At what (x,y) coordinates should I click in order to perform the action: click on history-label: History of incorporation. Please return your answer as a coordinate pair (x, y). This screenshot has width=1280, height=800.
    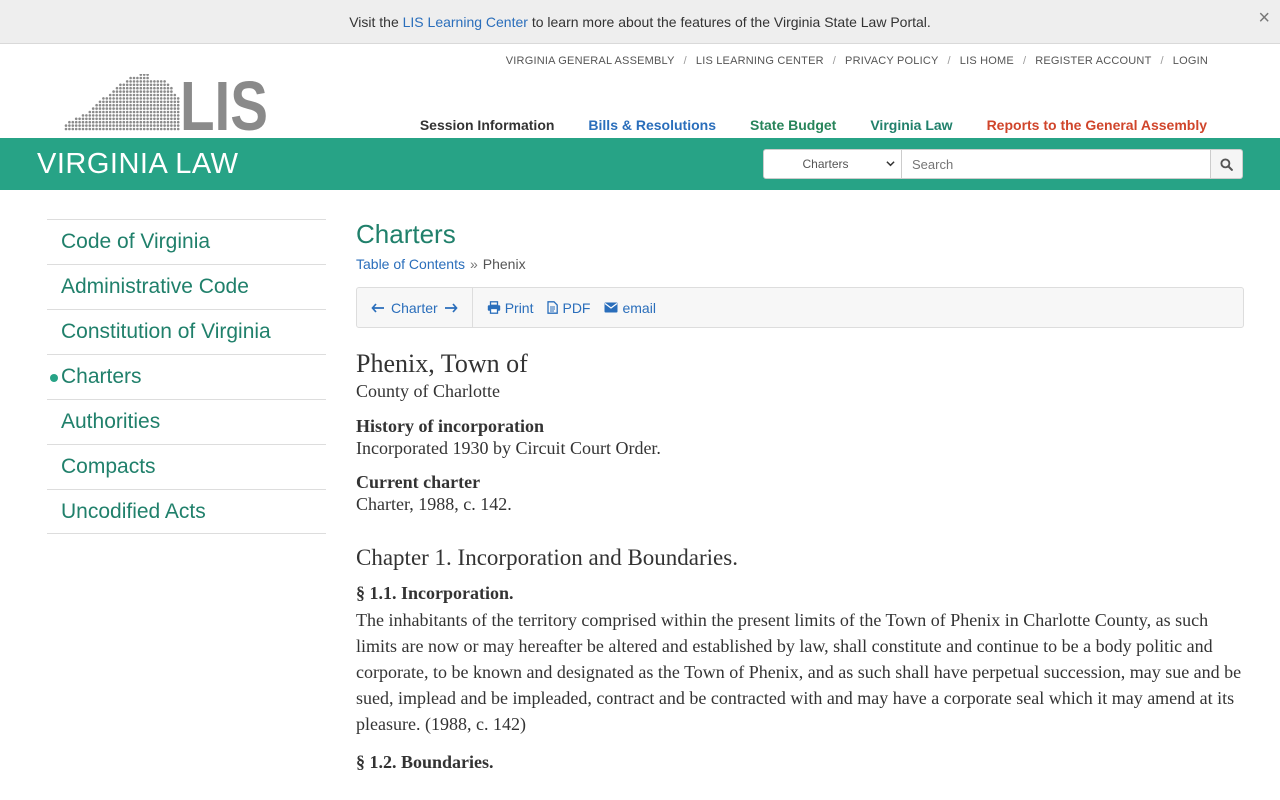
    Looking at the image, I should click on (450, 426).